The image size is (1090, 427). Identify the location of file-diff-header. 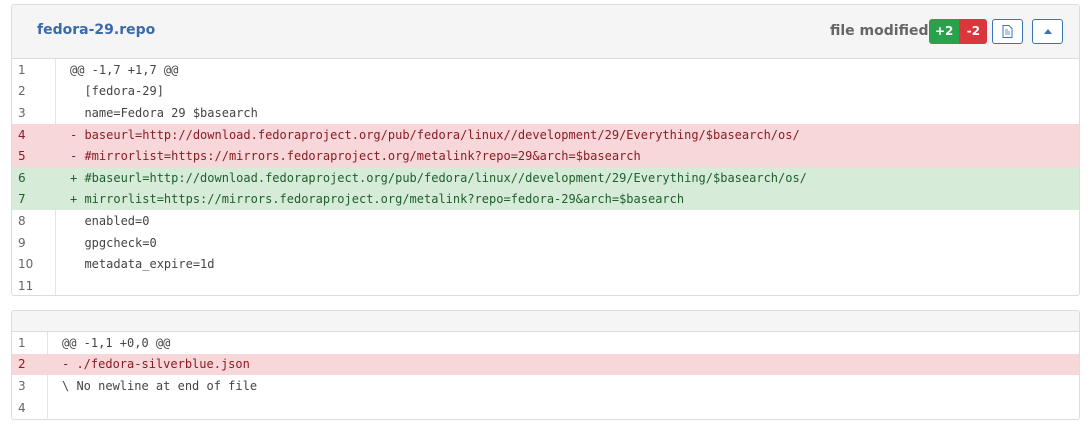
(545, 321).